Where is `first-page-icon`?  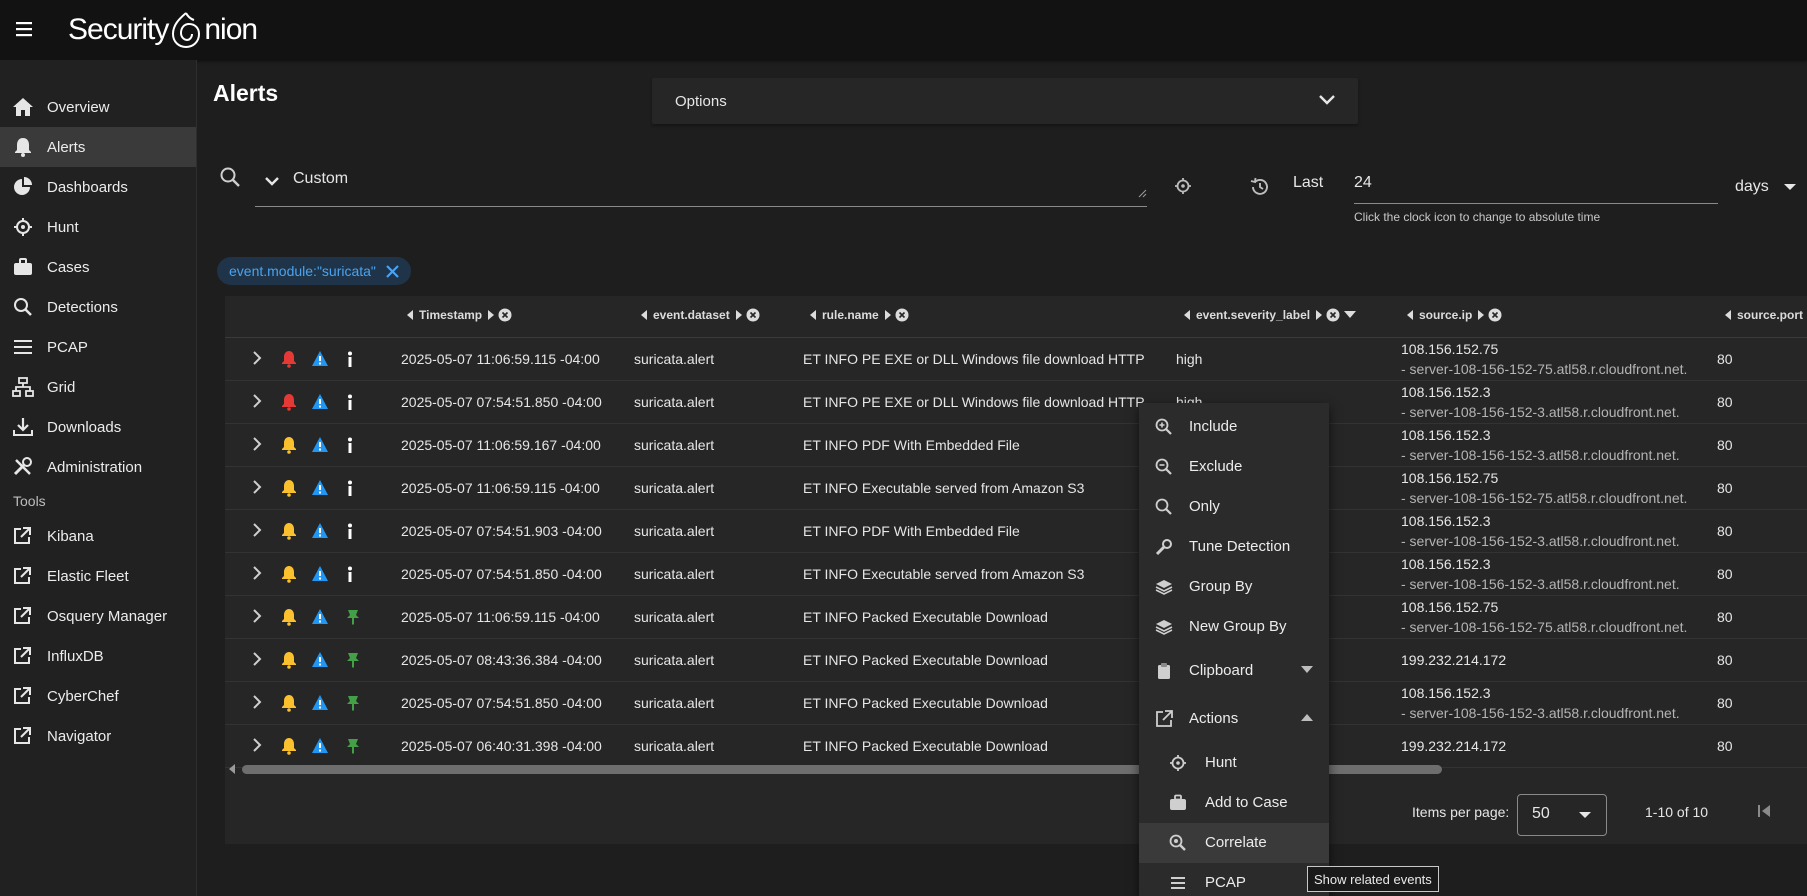
first-page-icon is located at coordinates (1764, 811).